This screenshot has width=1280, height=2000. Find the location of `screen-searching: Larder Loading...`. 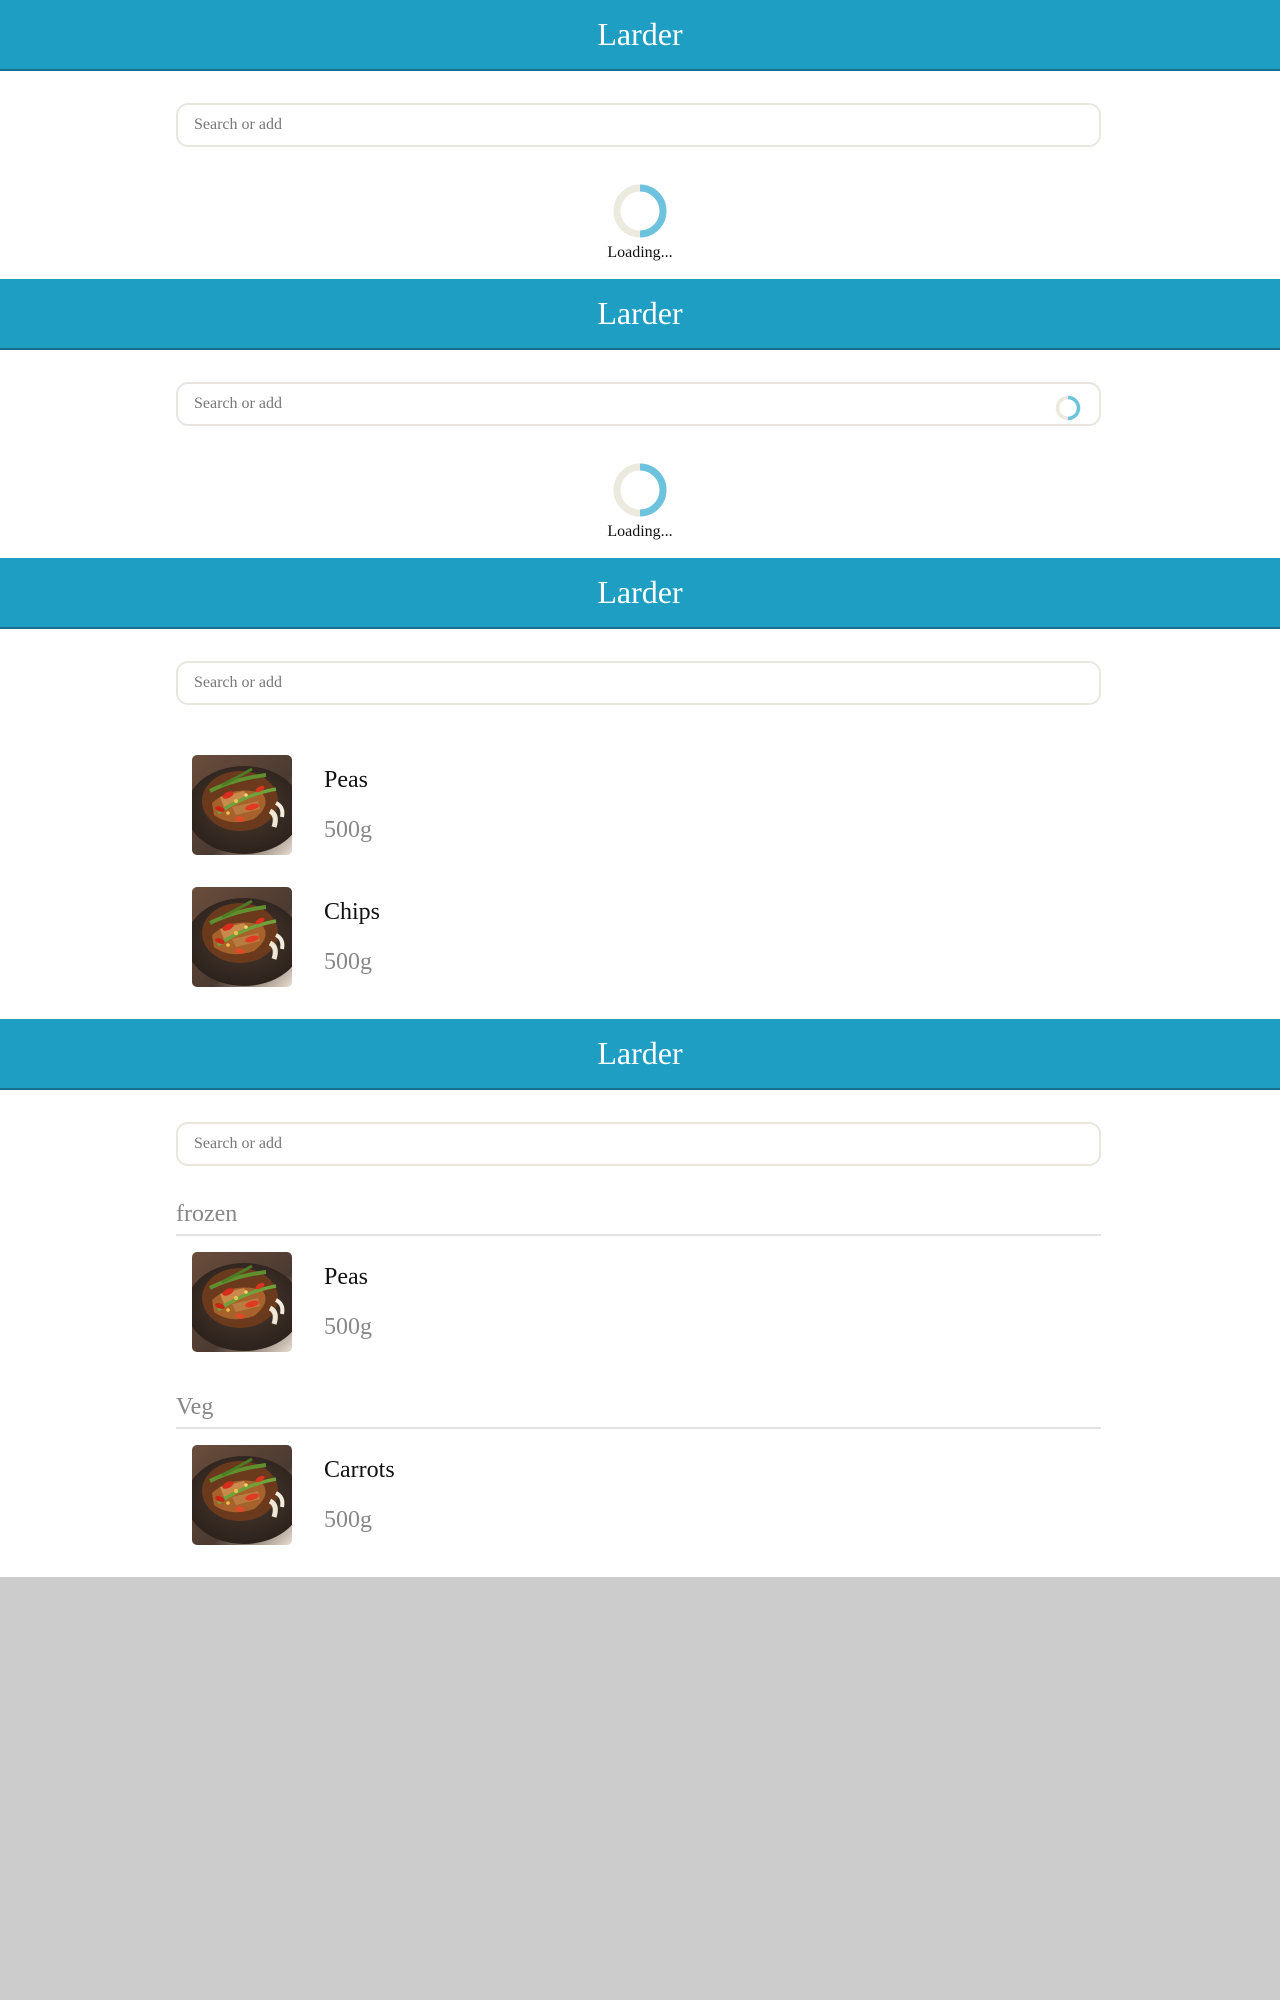

screen-searching: Larder Loading... is located at coordinates (640, 418).